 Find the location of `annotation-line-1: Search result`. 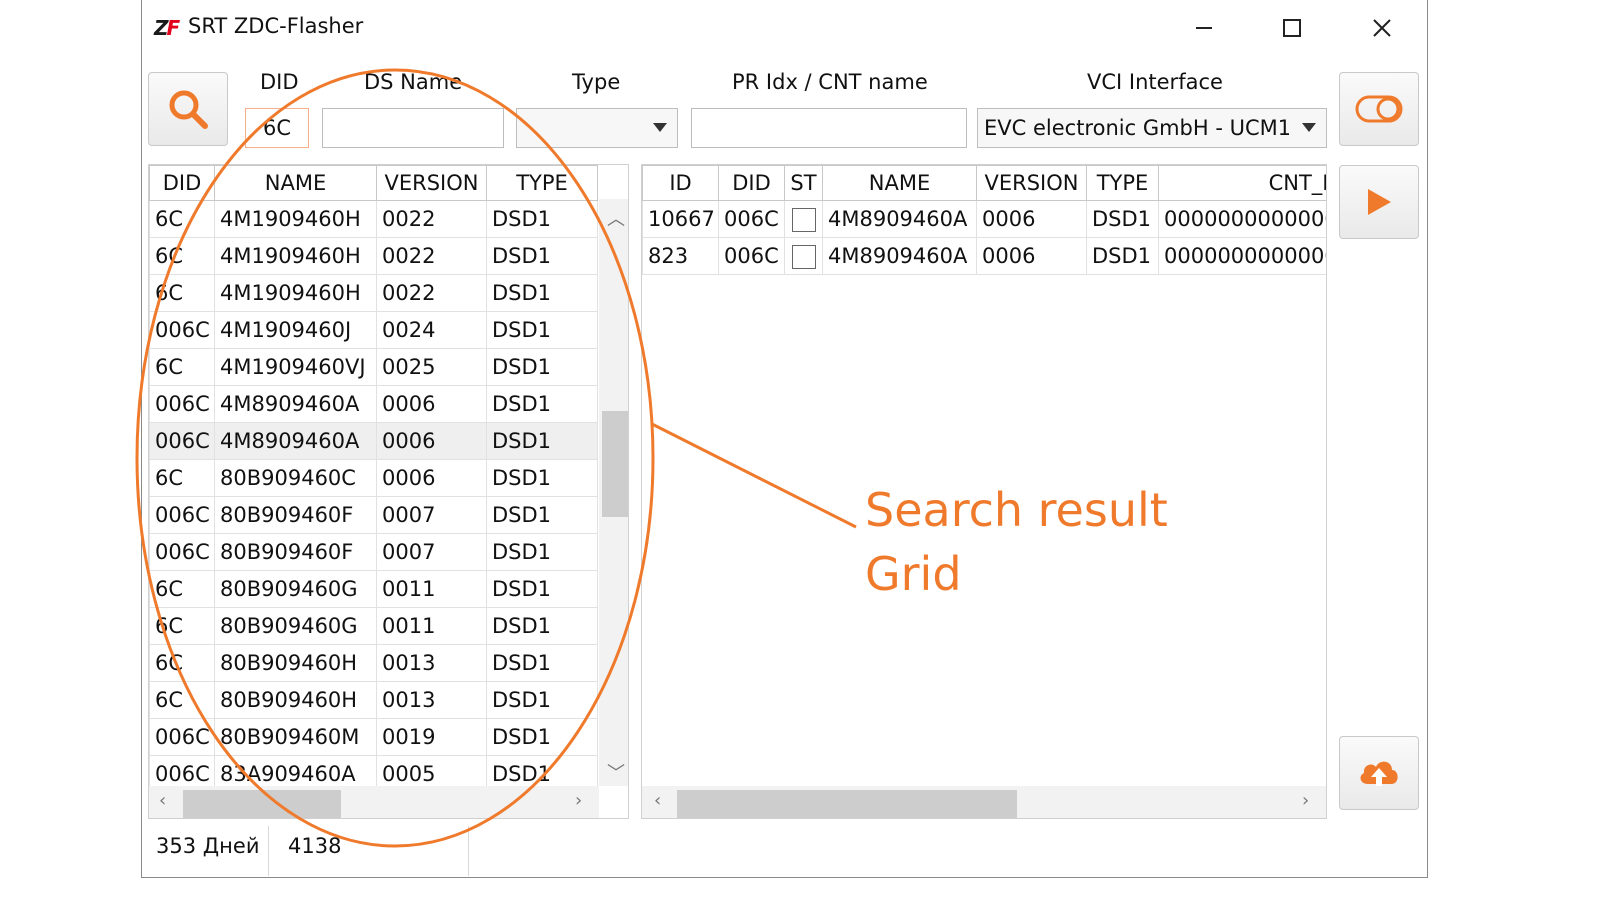

annotation-line-1: Search result is located at coordinates (1016, 510).